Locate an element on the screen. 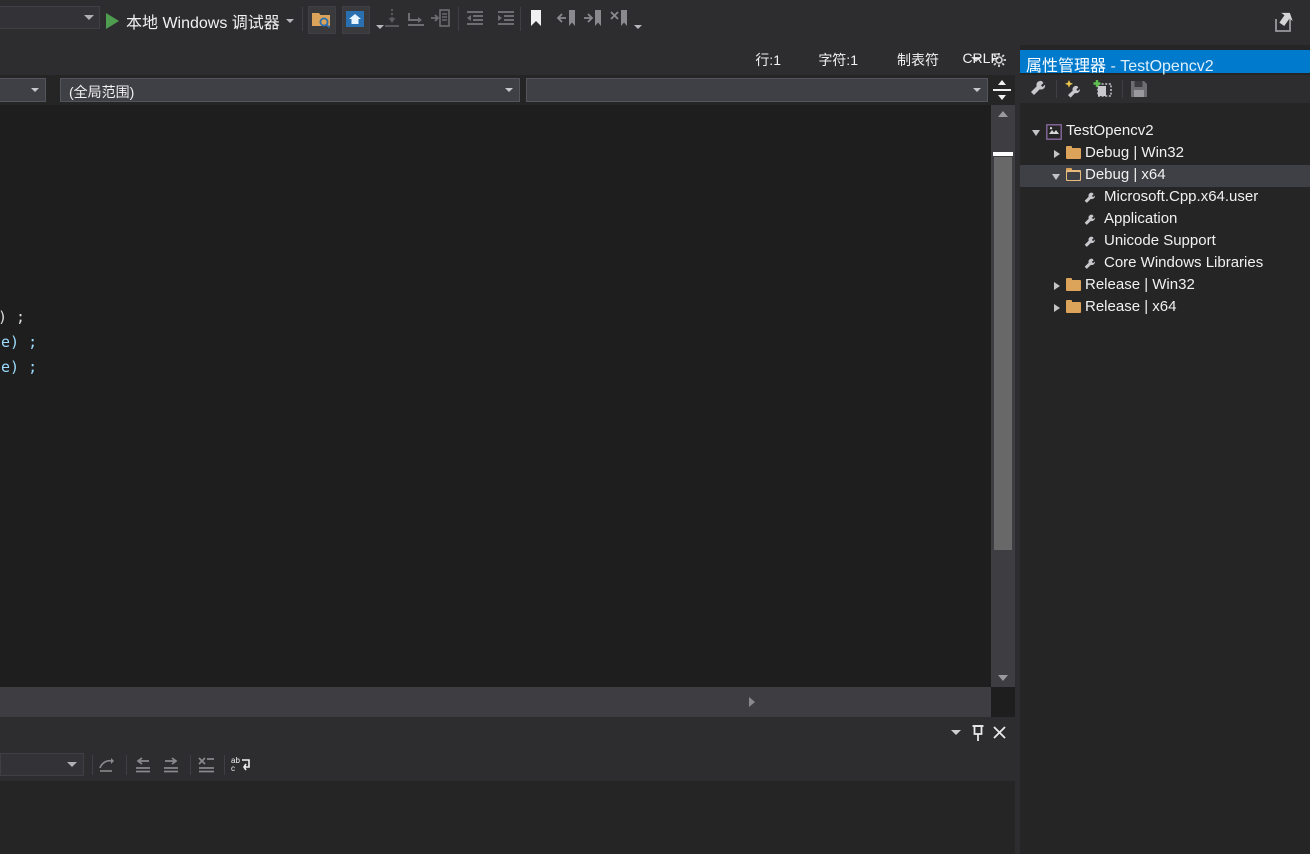 The width and height of the screenshot is (1310, 854). save-icon is located at coordinates (1141, 89).